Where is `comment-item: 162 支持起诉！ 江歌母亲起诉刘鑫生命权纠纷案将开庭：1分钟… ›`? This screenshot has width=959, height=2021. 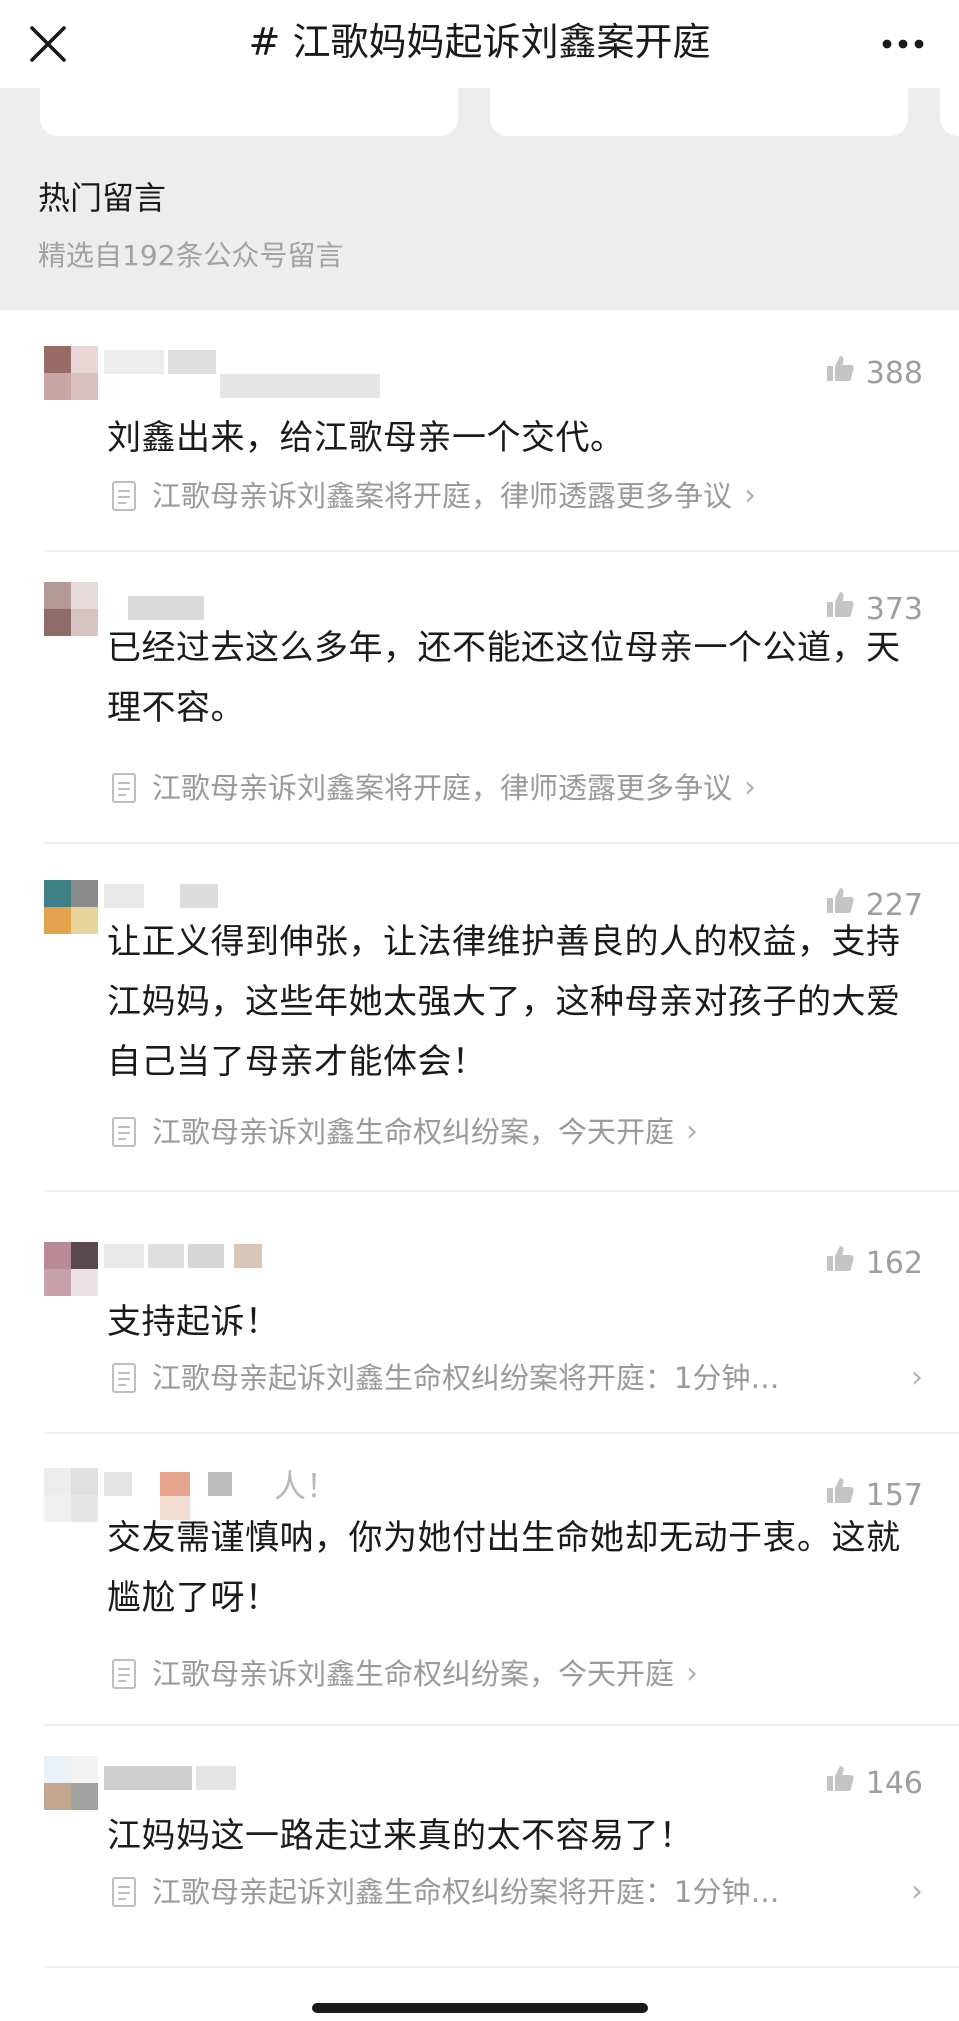 comment-item: 162 支持起诉！ 江歌母亲起诉刘鑫生命权纠纷案将开庭：1分钟… › is located at coordinates (501, 1313).